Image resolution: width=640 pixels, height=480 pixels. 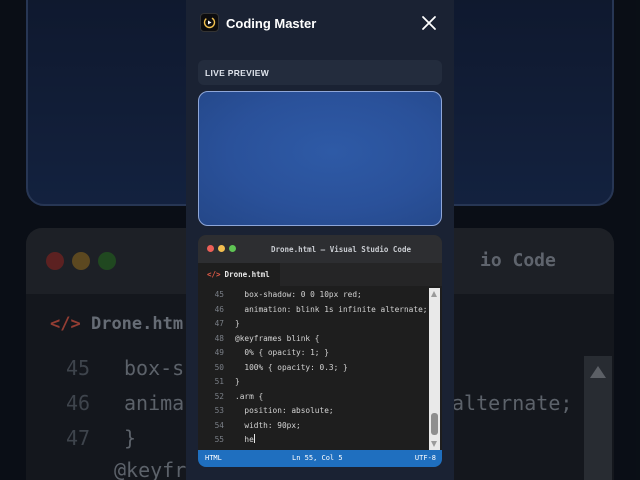 What do you see at coordinates (434, 294) in the screenshot?
I see `scroll-up-arrow-icon` at bounding box center [434, 294].